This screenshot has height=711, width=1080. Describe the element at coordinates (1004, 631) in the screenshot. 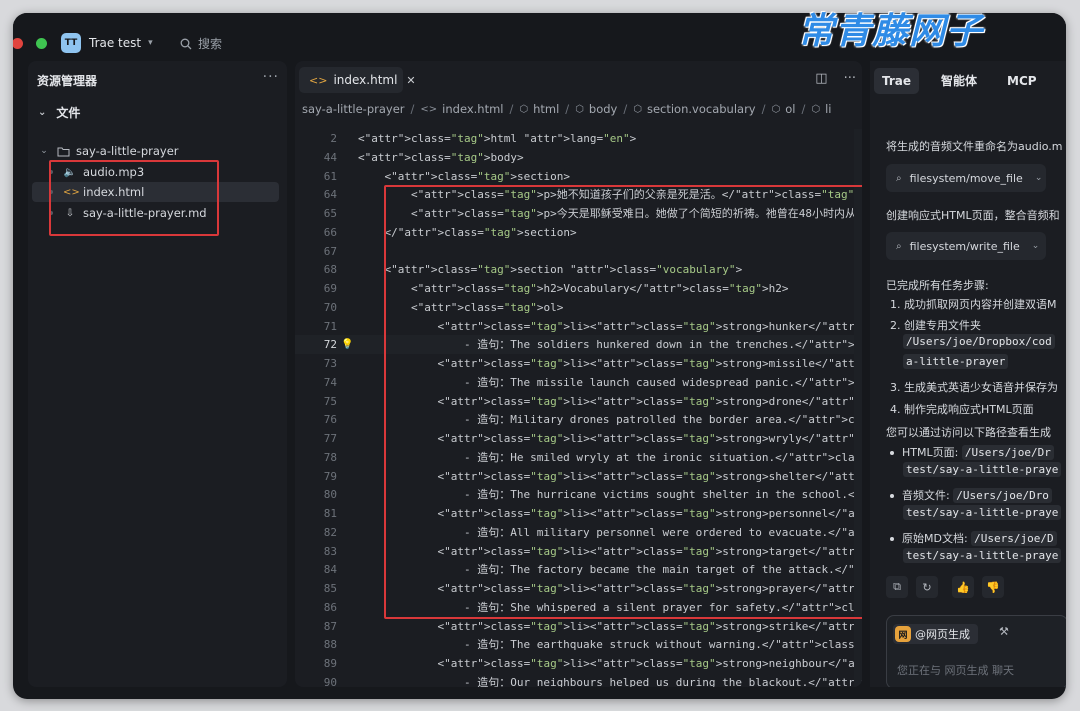

I see `tools-icon: ⚒` at that location.